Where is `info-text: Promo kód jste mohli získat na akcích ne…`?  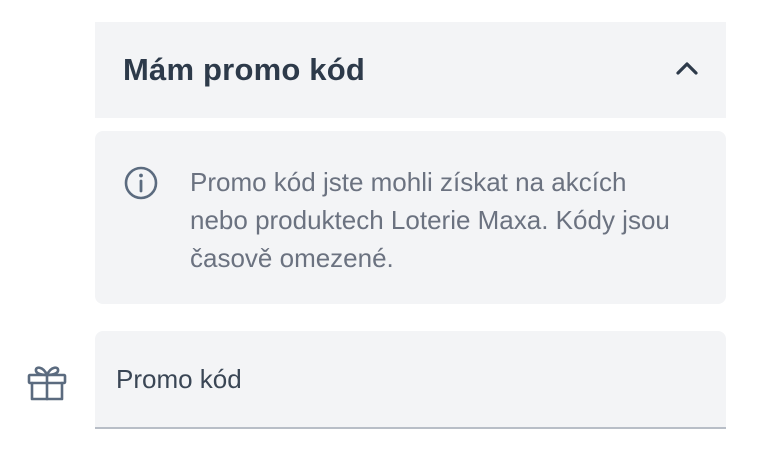
info-text: Promo kód jste mohli získat na akcích ne… is located at coordinates (430, 220).